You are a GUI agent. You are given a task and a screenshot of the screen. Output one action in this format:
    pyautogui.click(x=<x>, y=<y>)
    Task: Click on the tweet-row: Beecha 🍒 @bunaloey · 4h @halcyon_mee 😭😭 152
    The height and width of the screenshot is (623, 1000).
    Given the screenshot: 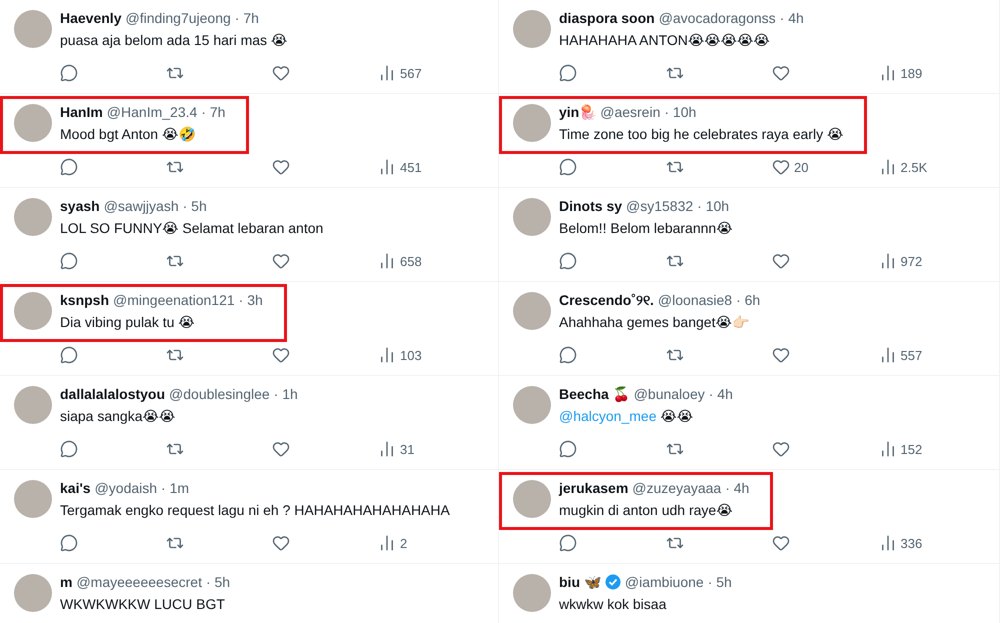 What is the action you would take?
    pyautogui.click(x=749, y=423)
    